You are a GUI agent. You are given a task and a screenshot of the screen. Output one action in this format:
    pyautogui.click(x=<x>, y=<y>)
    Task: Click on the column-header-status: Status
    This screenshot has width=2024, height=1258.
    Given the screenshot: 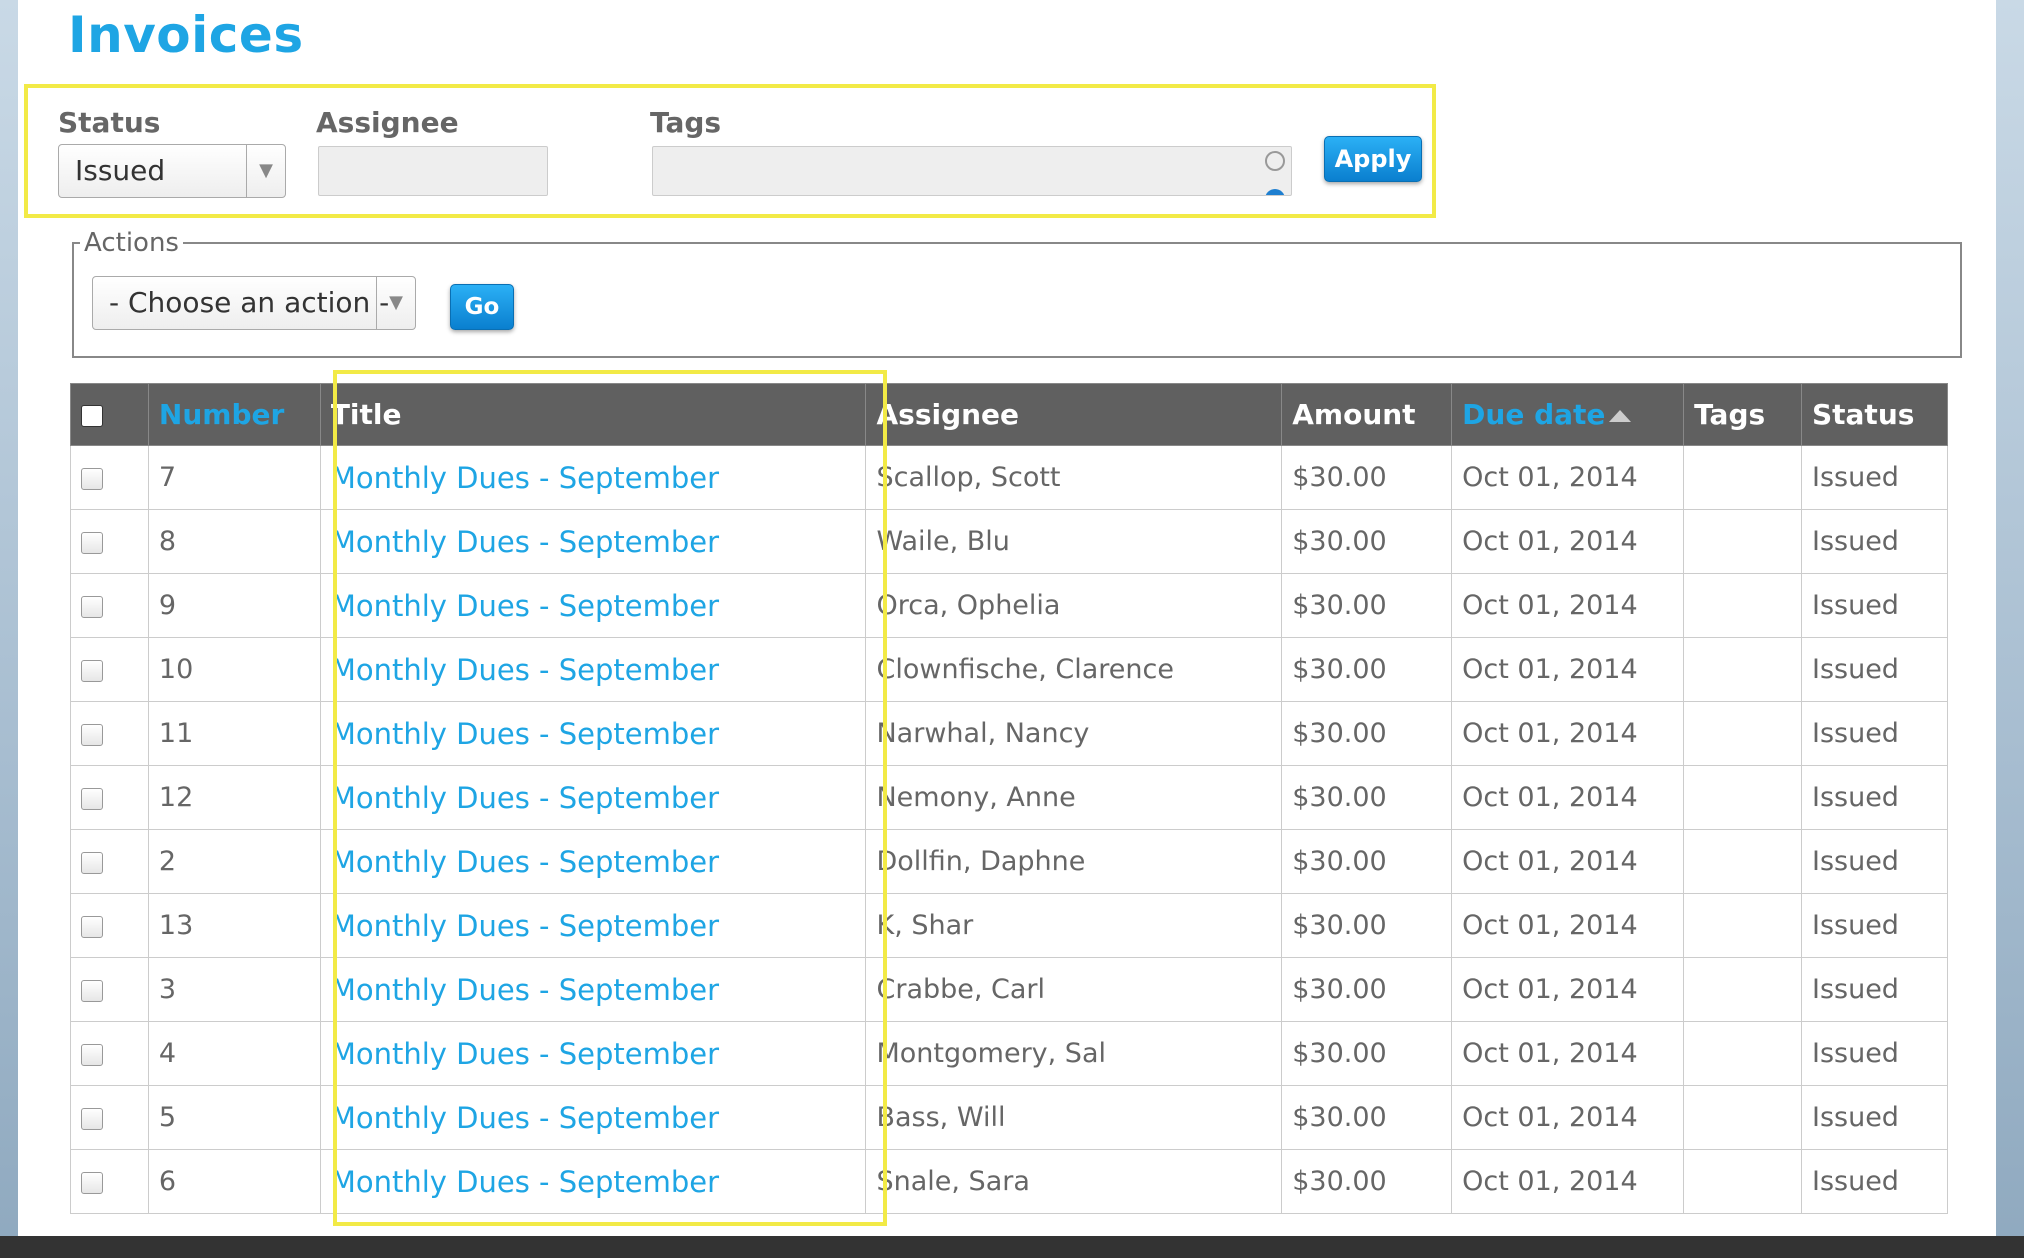 What is the action you would take?
    pyautogui.click(x=1874, y=414)
    